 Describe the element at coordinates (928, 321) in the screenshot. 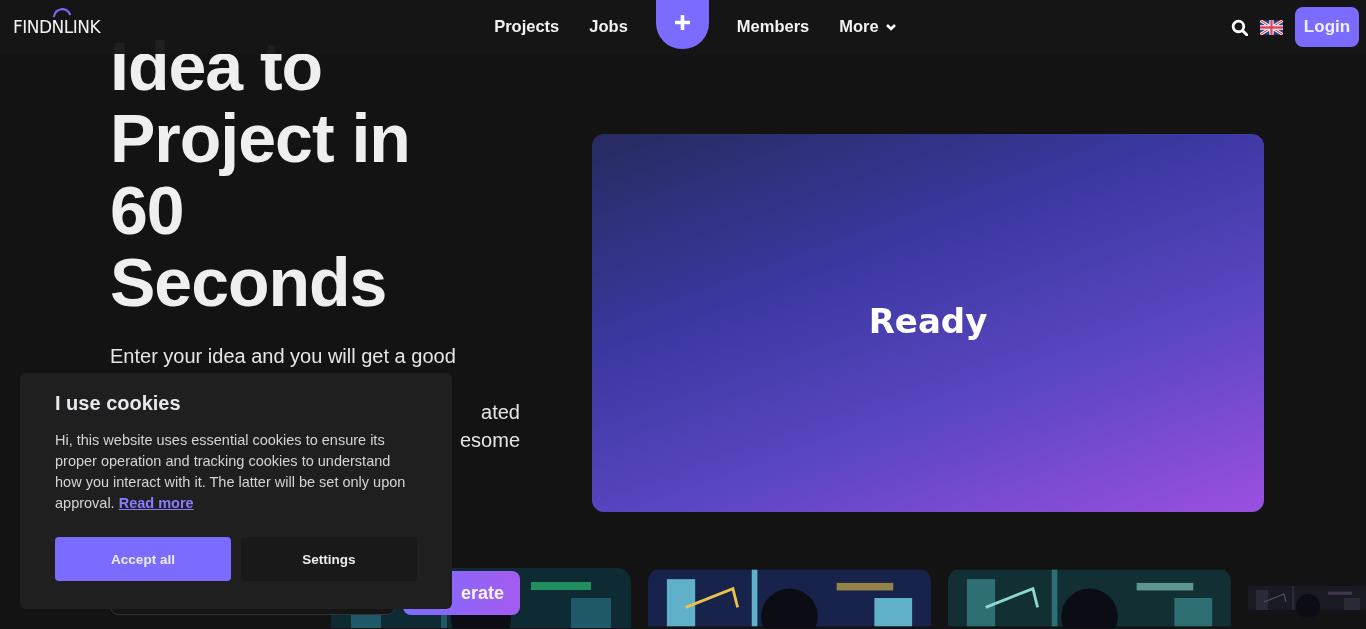

I see `video-status: Ready` at that location.